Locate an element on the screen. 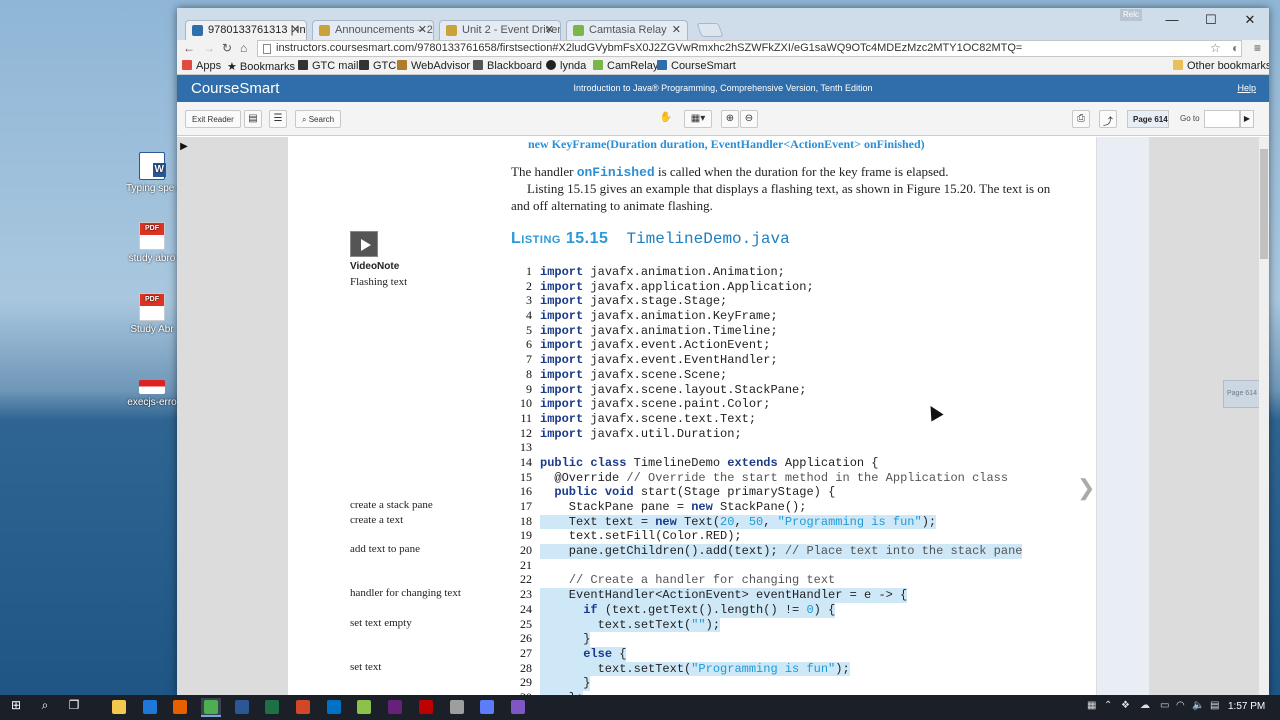 The image size is (1280, 720). tab-unit2: Unit 2 - Event Driven ✕ is located at coordinates (500, 30).